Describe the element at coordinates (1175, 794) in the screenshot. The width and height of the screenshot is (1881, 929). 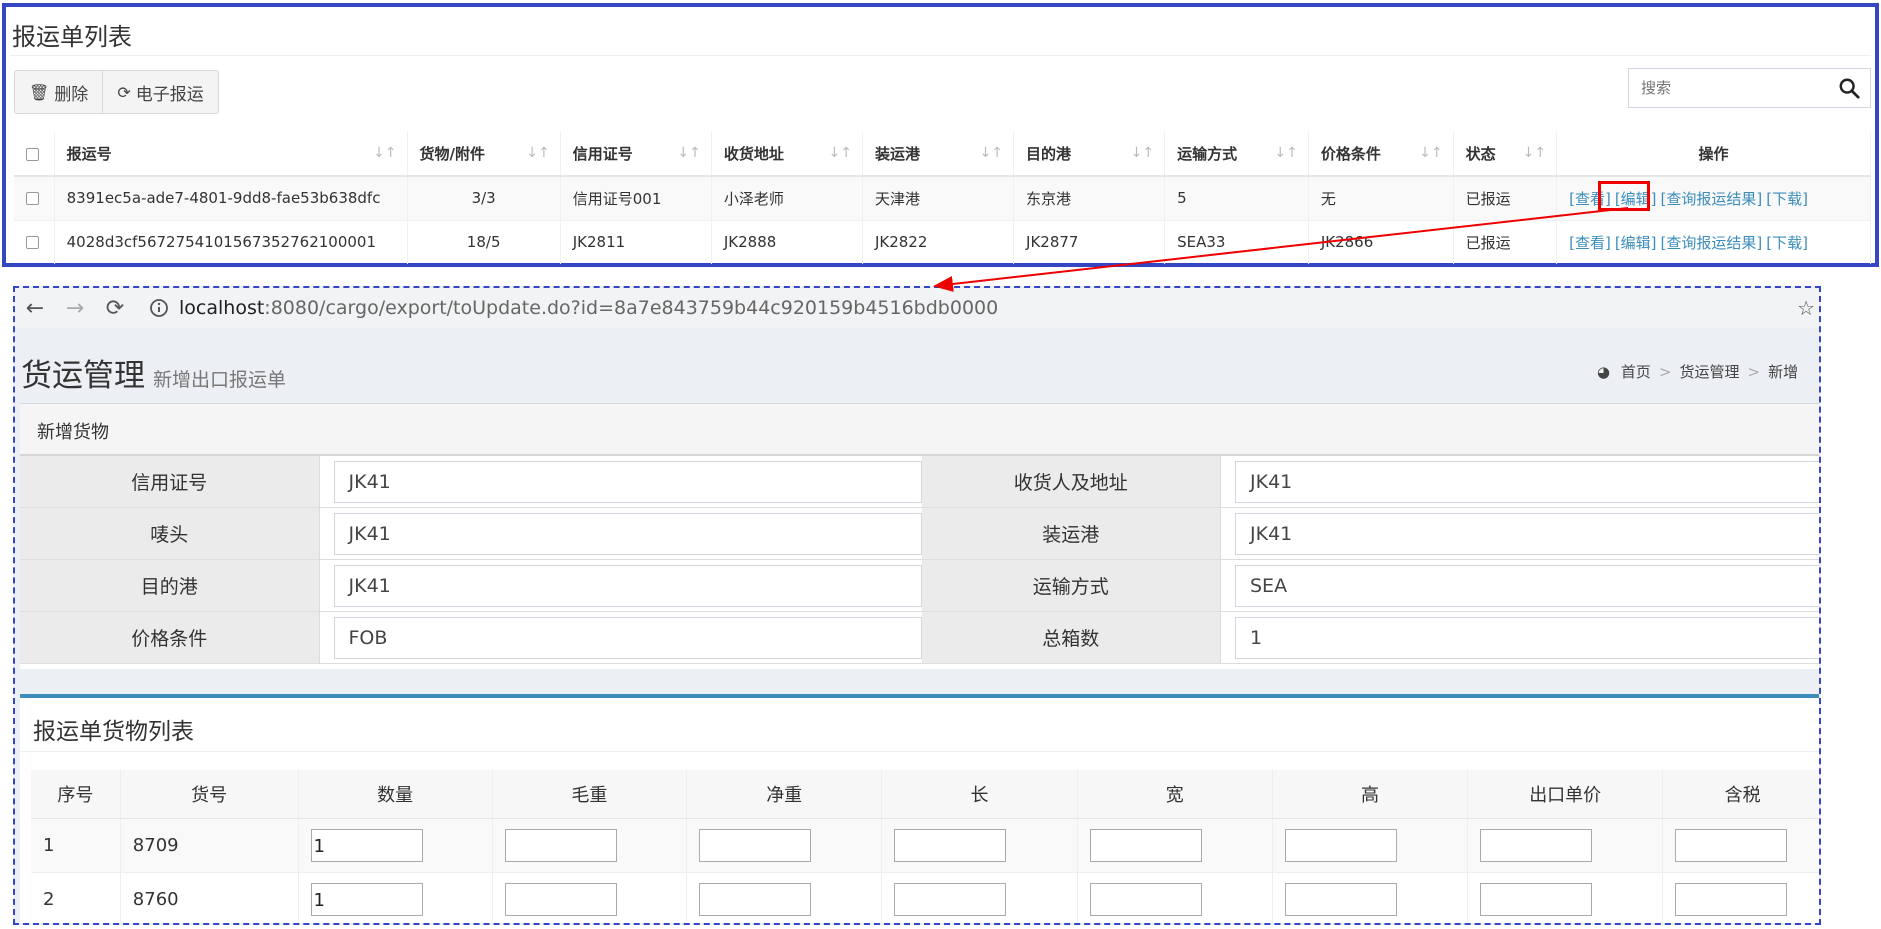
I see `col-header: 宽` at that location.